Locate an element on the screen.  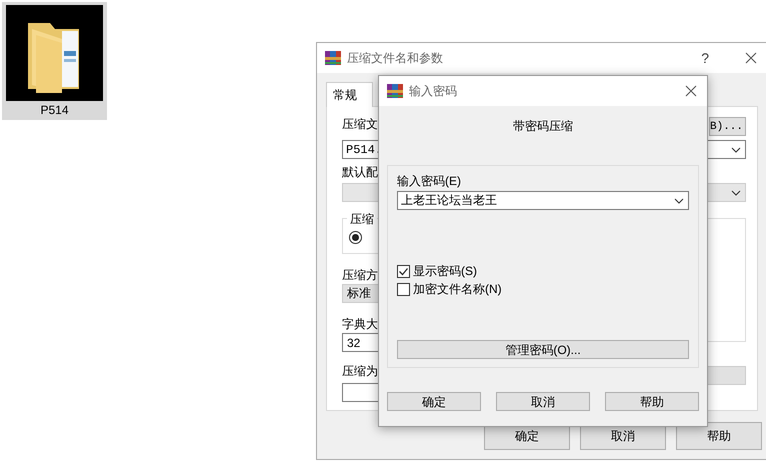
radio-button is located at coordinates (355, 237).